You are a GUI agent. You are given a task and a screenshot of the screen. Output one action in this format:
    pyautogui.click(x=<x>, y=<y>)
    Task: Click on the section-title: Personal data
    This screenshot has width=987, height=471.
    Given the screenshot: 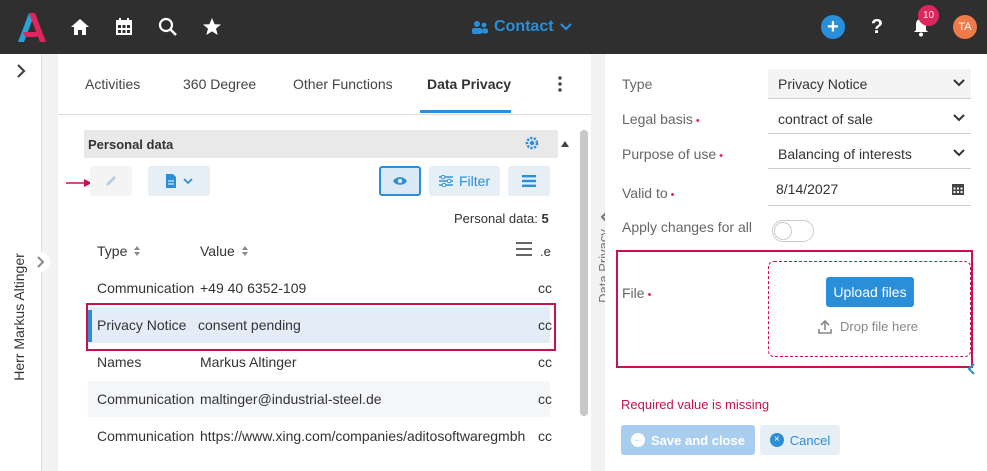 What is the action you would take?
    pyautogui.click(x=131, y=144)
    